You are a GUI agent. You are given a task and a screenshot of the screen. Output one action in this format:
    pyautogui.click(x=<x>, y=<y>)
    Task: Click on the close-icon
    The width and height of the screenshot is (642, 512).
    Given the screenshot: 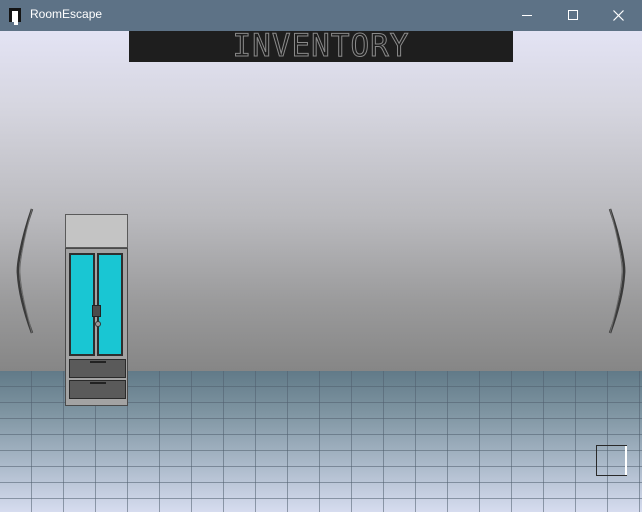 What is the action you would take?
    pyautogui.click(x=618, y=15)
    